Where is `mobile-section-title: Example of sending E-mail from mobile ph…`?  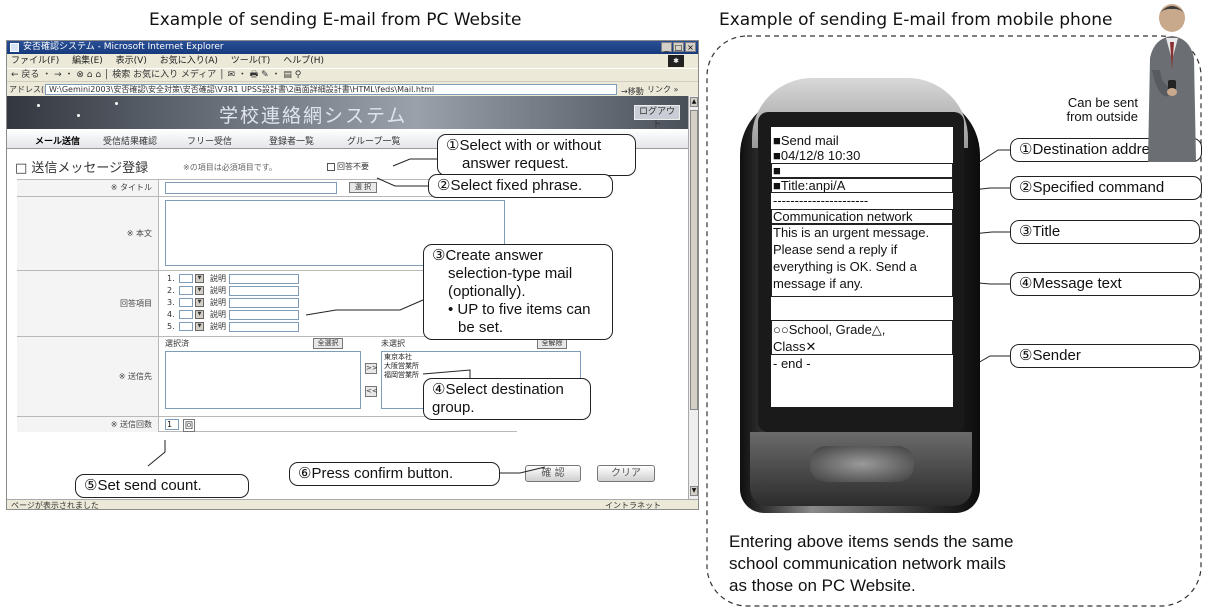 mobile-section-title: Example of sending E-mail from mobile ph… is located at coordinates (916, 20).